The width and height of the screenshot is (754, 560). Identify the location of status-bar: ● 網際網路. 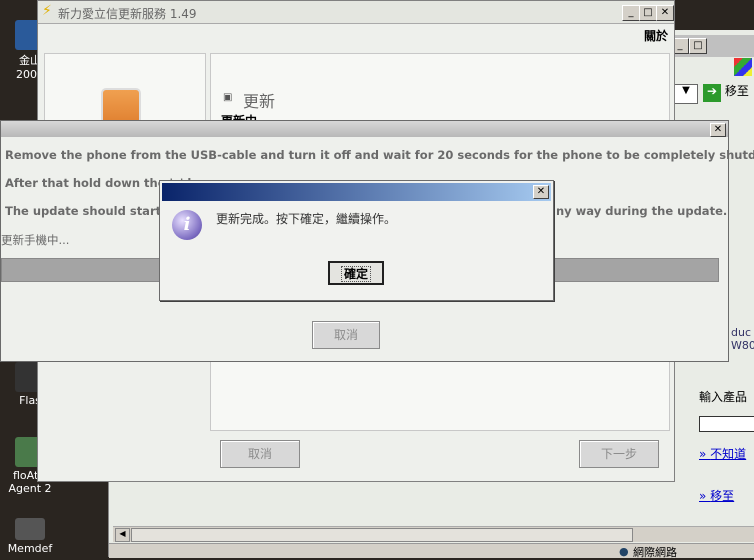
(431, 551).